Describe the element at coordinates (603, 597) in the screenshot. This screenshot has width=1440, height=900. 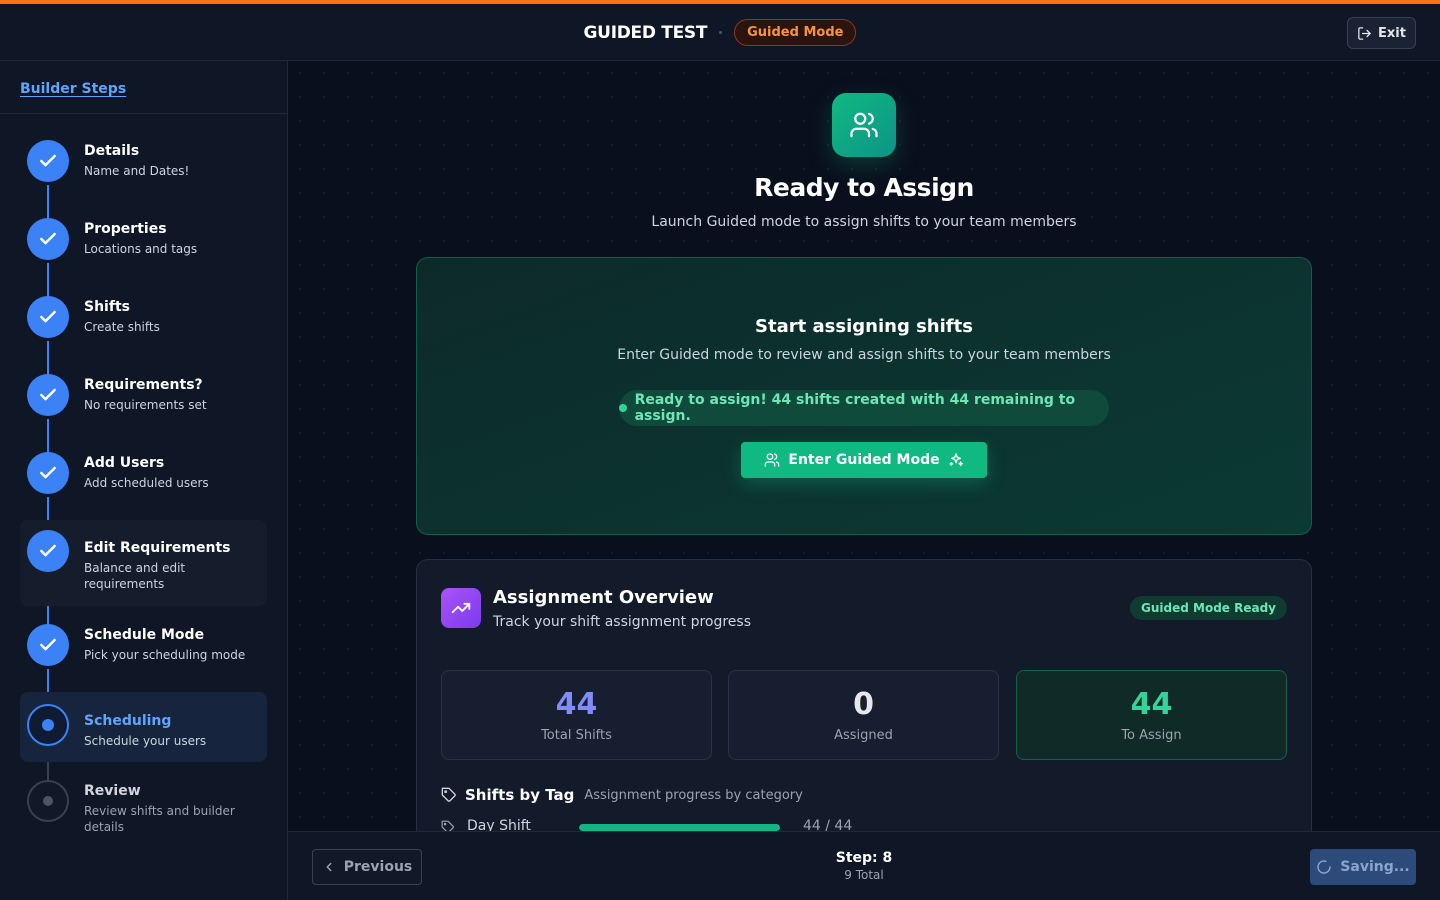
I see `overview-title: Assignment Overview` at that location.